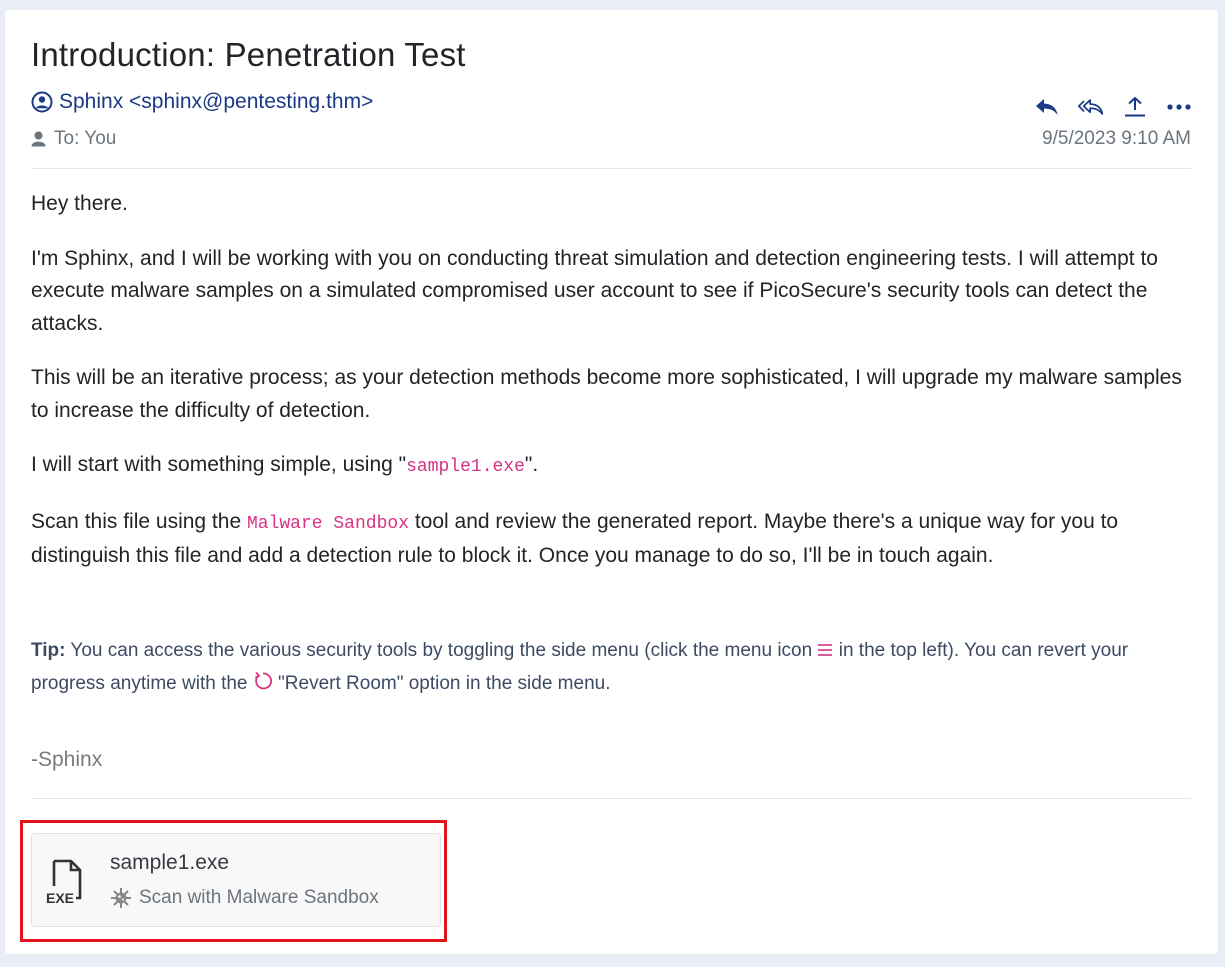  What do you see at coordinates (42, 102) in the screenshot?
I see `user-circle-icon` at bounding box center [42, 102].